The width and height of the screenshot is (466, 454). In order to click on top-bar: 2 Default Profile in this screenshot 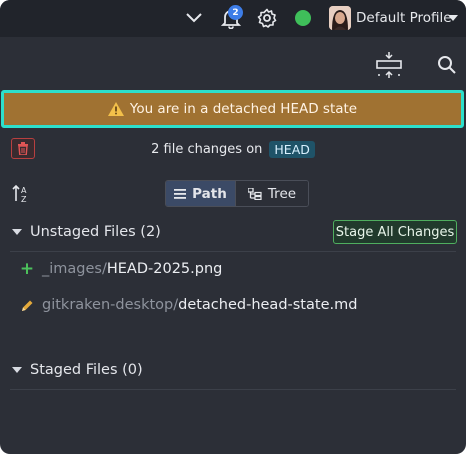, I will do `click(233, 18)`.